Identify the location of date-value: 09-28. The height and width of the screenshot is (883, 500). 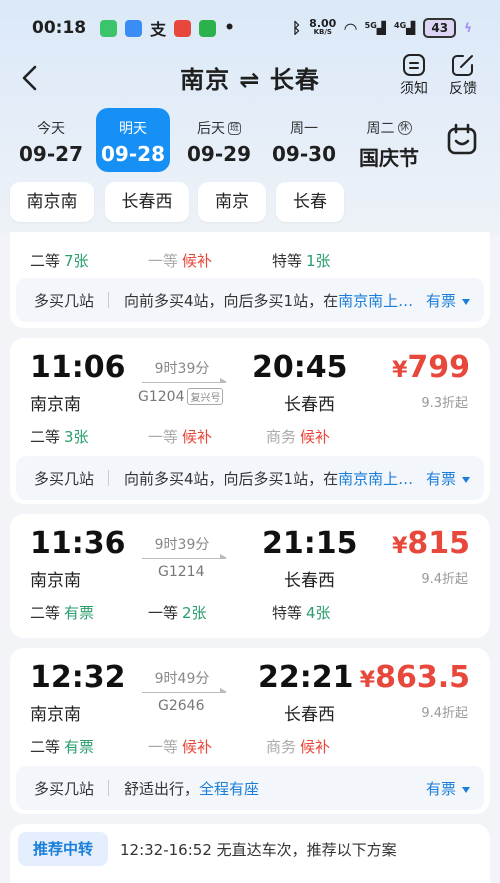
(133, 154).